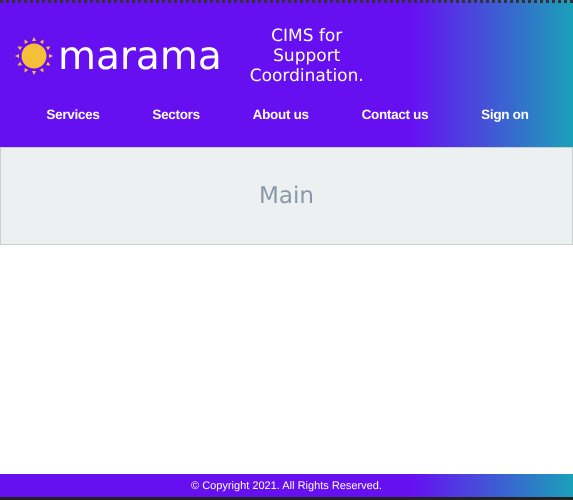 The image size is (573, 500). What do you see at coordinates (176, 114) in the screenshot?
I see `nav-link: Sectors` at bounding box center [176, 114].